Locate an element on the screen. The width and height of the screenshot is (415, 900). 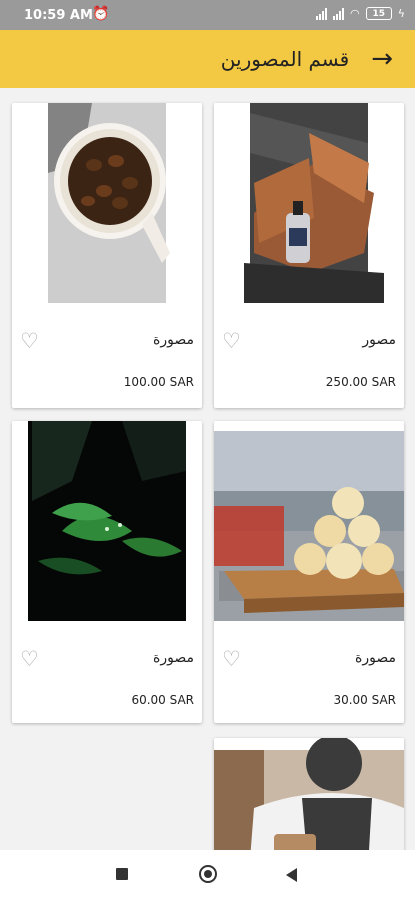
product-price: 60.00 SAR is located at coordinates (162, 700).